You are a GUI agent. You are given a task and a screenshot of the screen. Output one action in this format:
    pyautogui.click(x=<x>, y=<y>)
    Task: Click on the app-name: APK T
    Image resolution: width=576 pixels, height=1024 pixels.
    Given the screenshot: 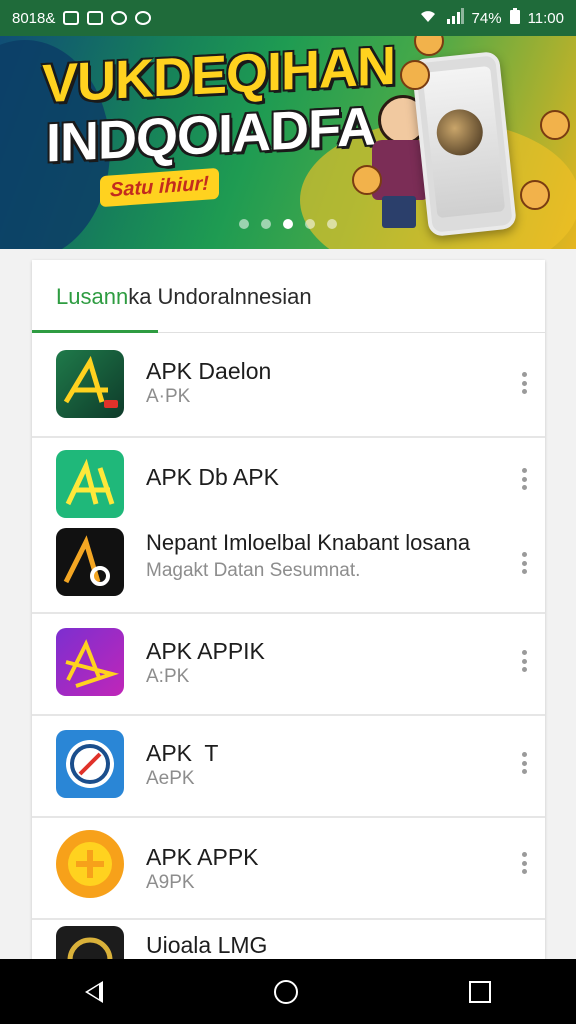 What is the action you would take?
    pyautogui.click(x=182, y=753)
    